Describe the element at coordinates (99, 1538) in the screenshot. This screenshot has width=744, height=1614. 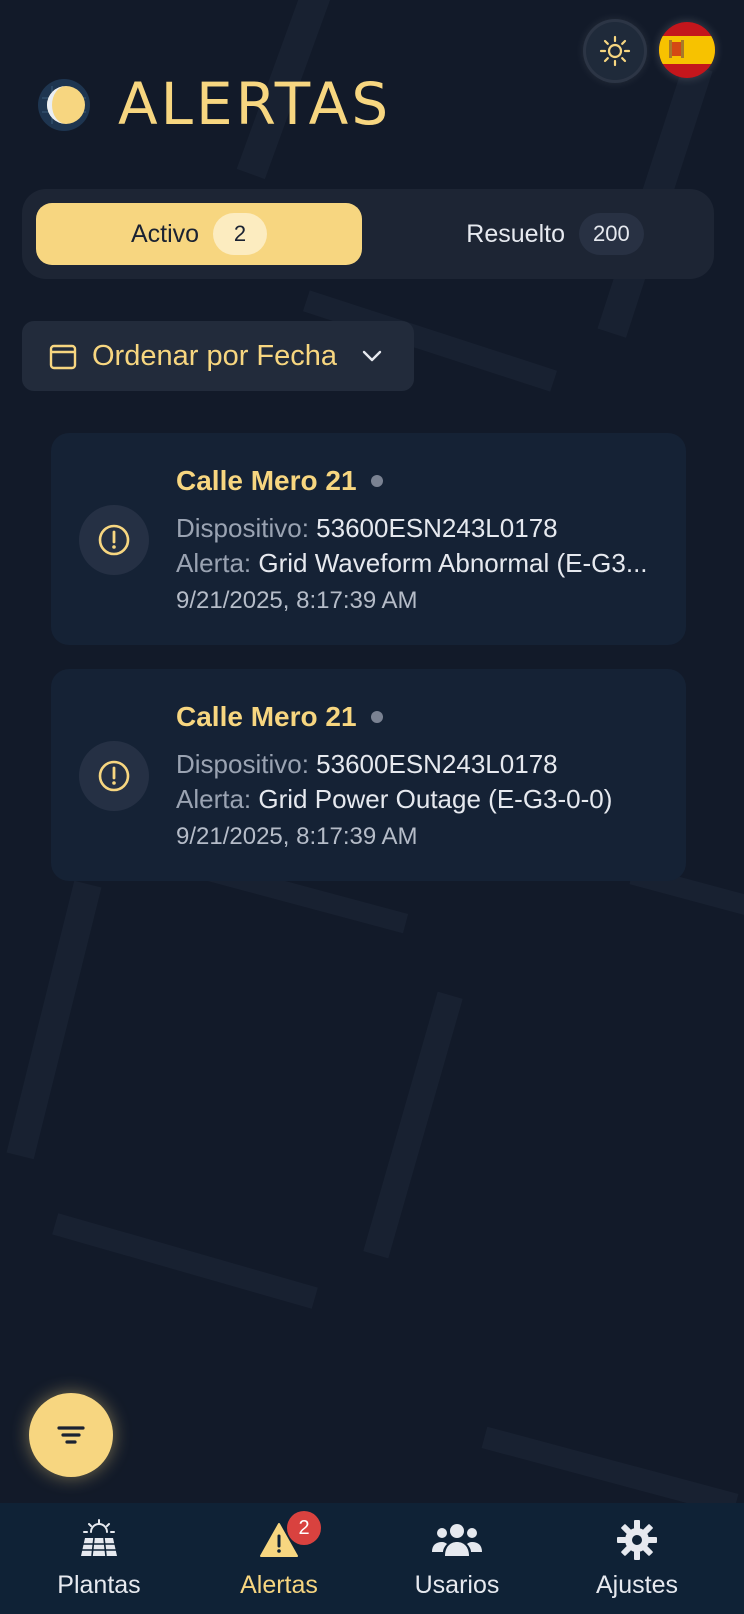
I see `solar-panel-icon` at that location.